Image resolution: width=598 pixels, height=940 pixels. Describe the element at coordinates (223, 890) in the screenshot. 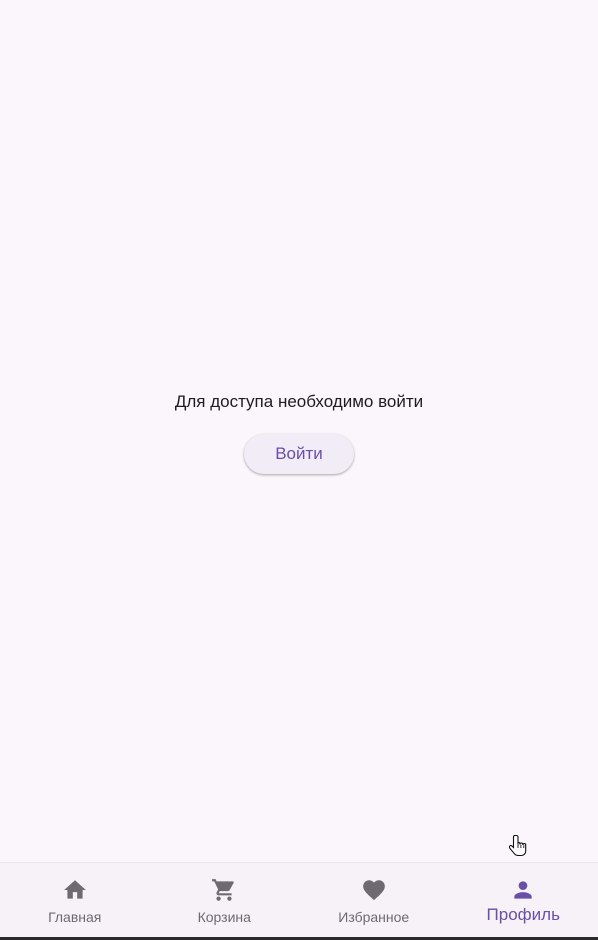

I see `cart-icon` at that location.